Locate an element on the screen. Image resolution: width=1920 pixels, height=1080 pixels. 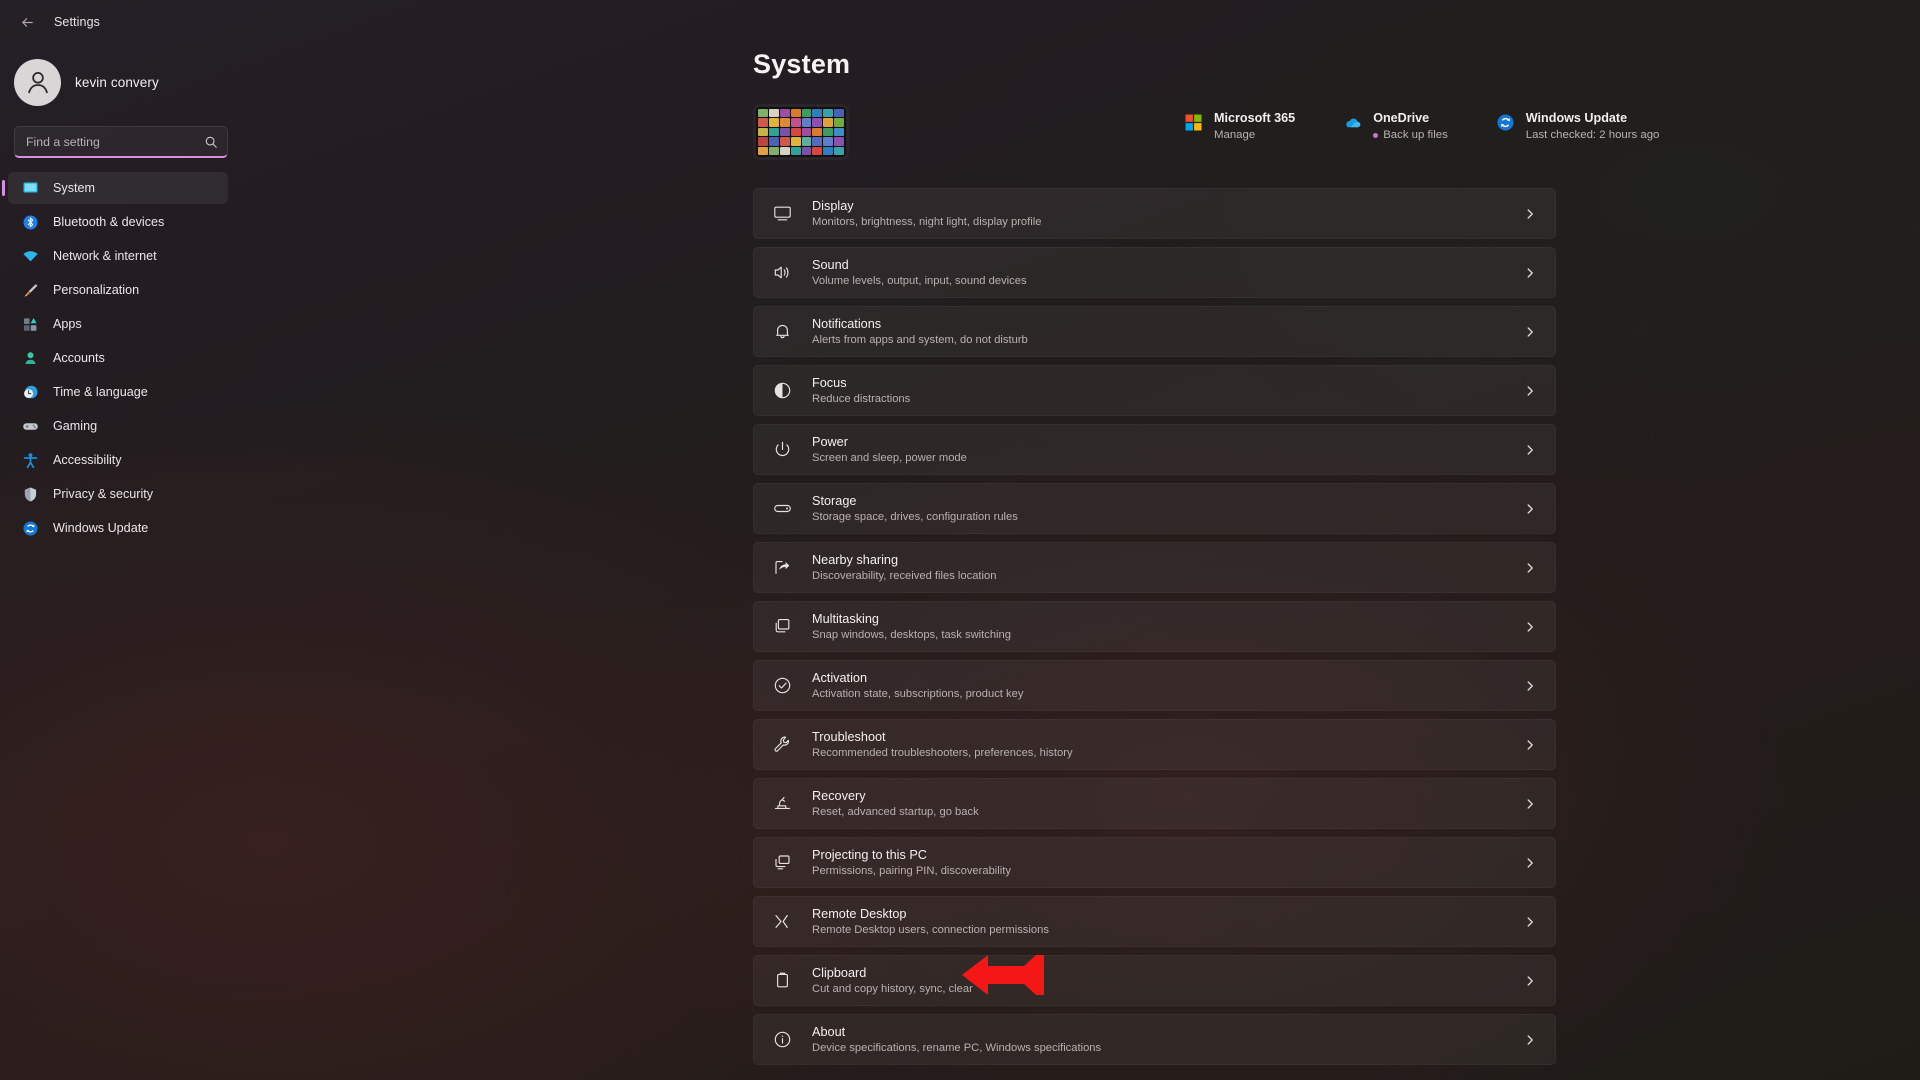
onedrive-cloud-icon is located at coordinates (1352, 122).